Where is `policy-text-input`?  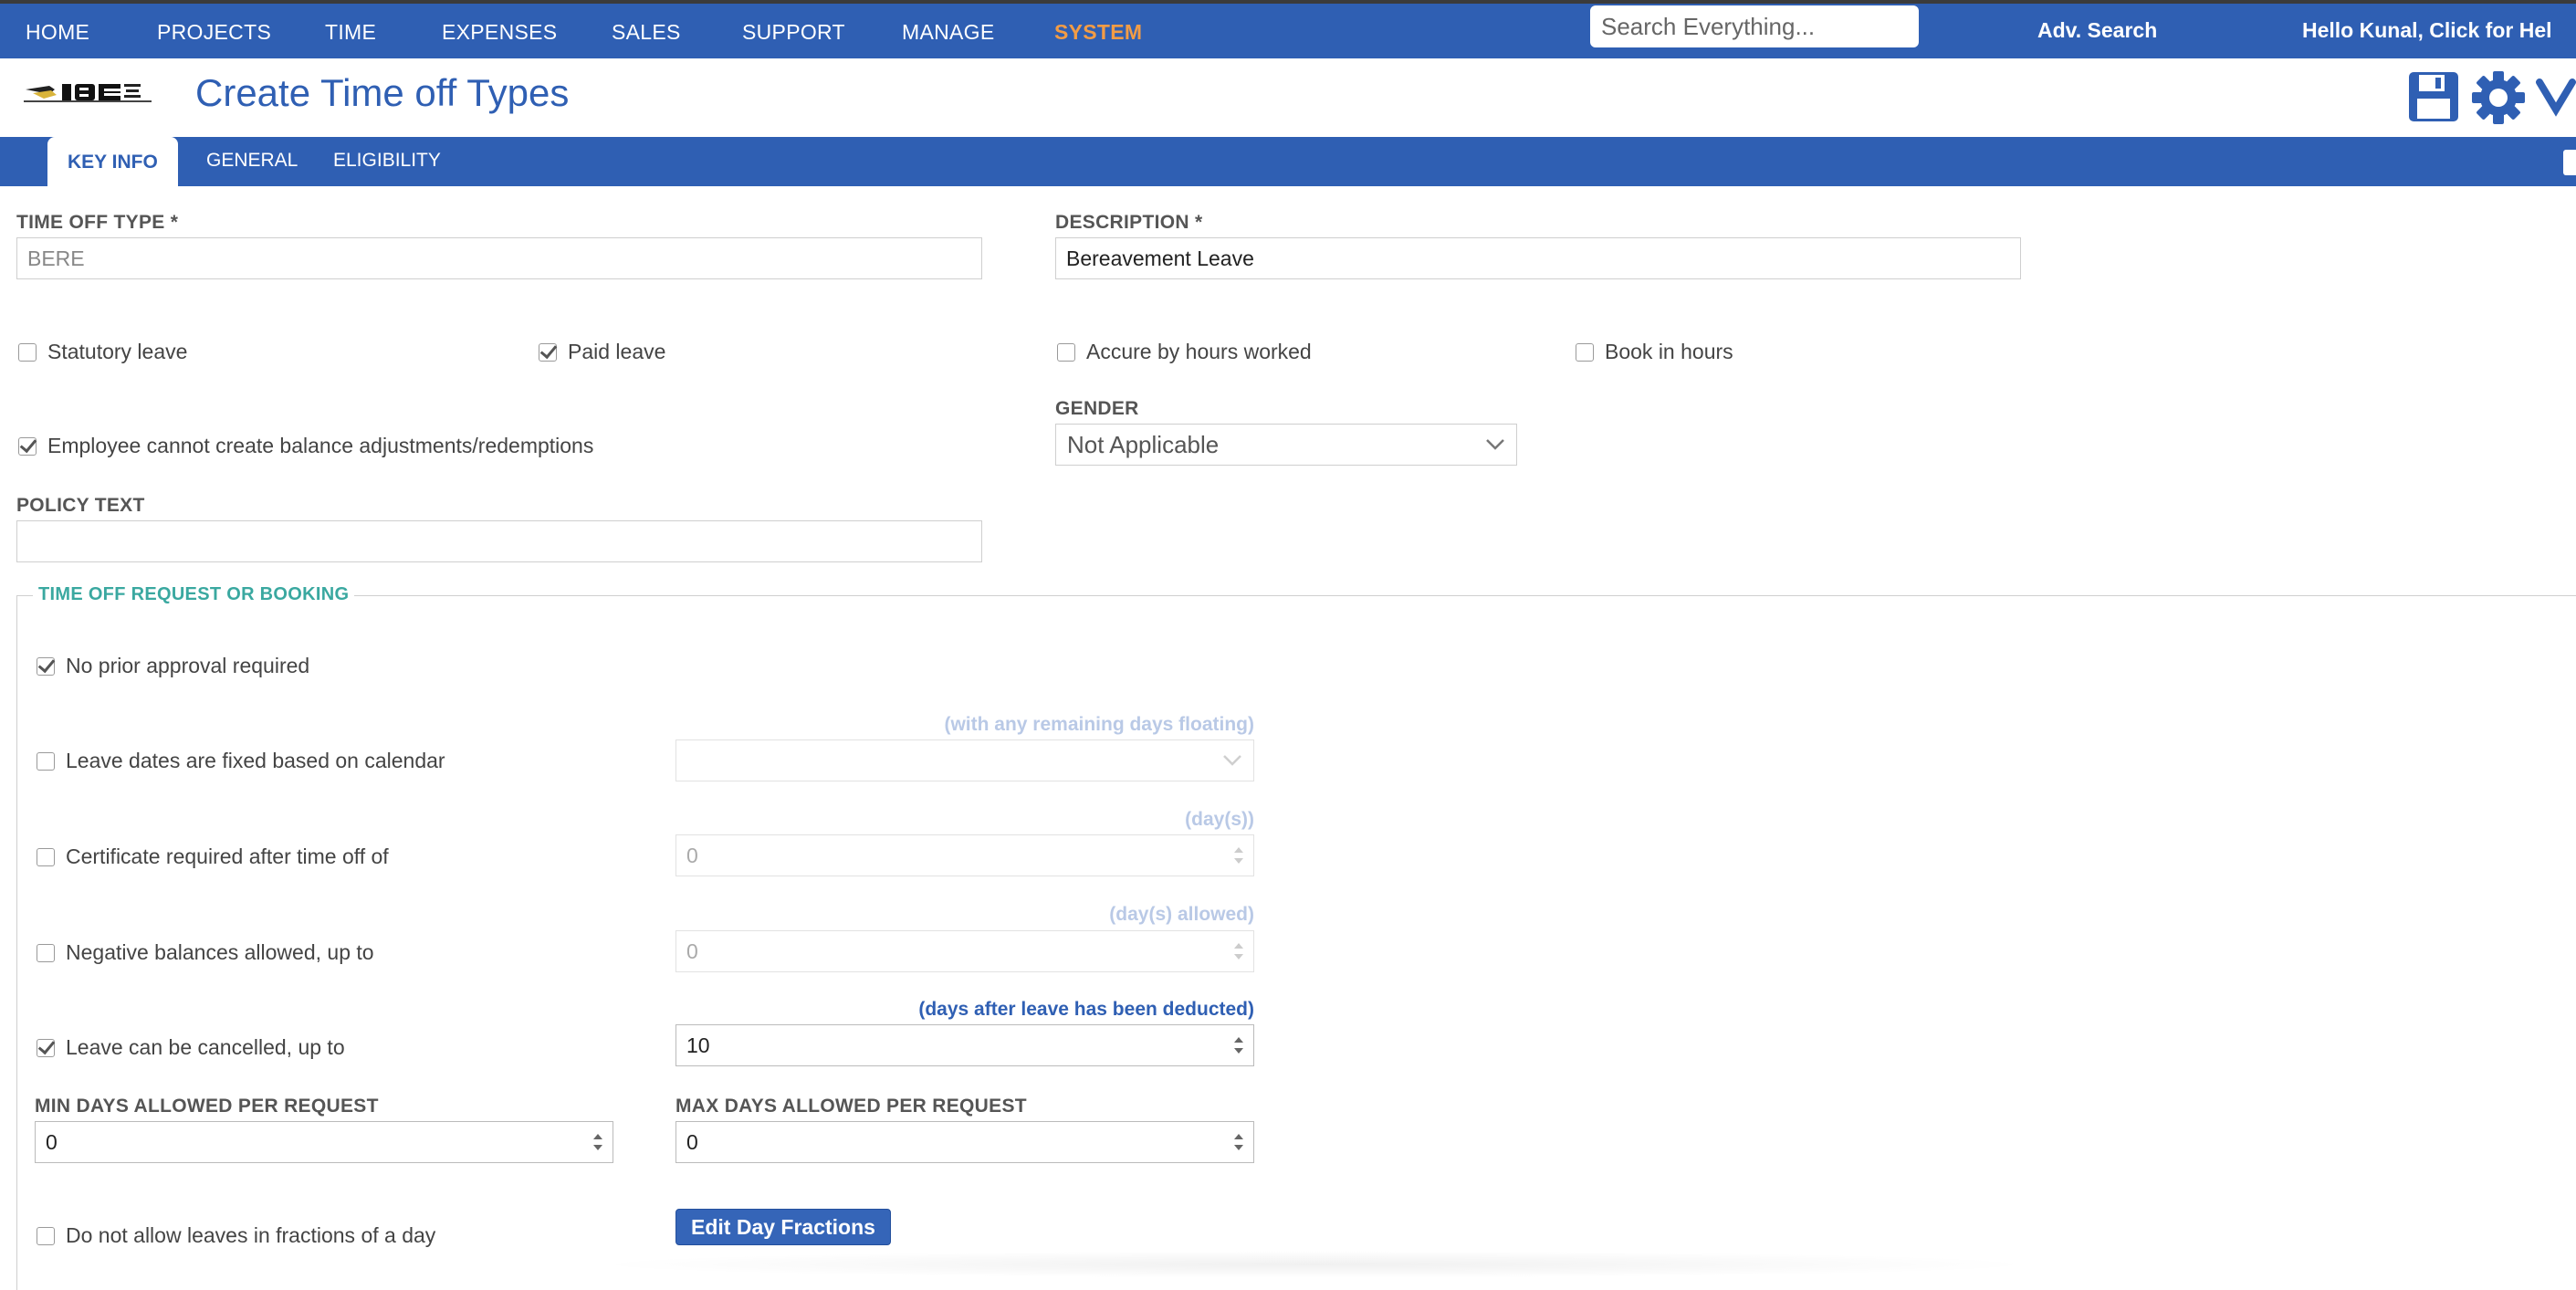 policy-text-input is located at coordinates (499, 541).